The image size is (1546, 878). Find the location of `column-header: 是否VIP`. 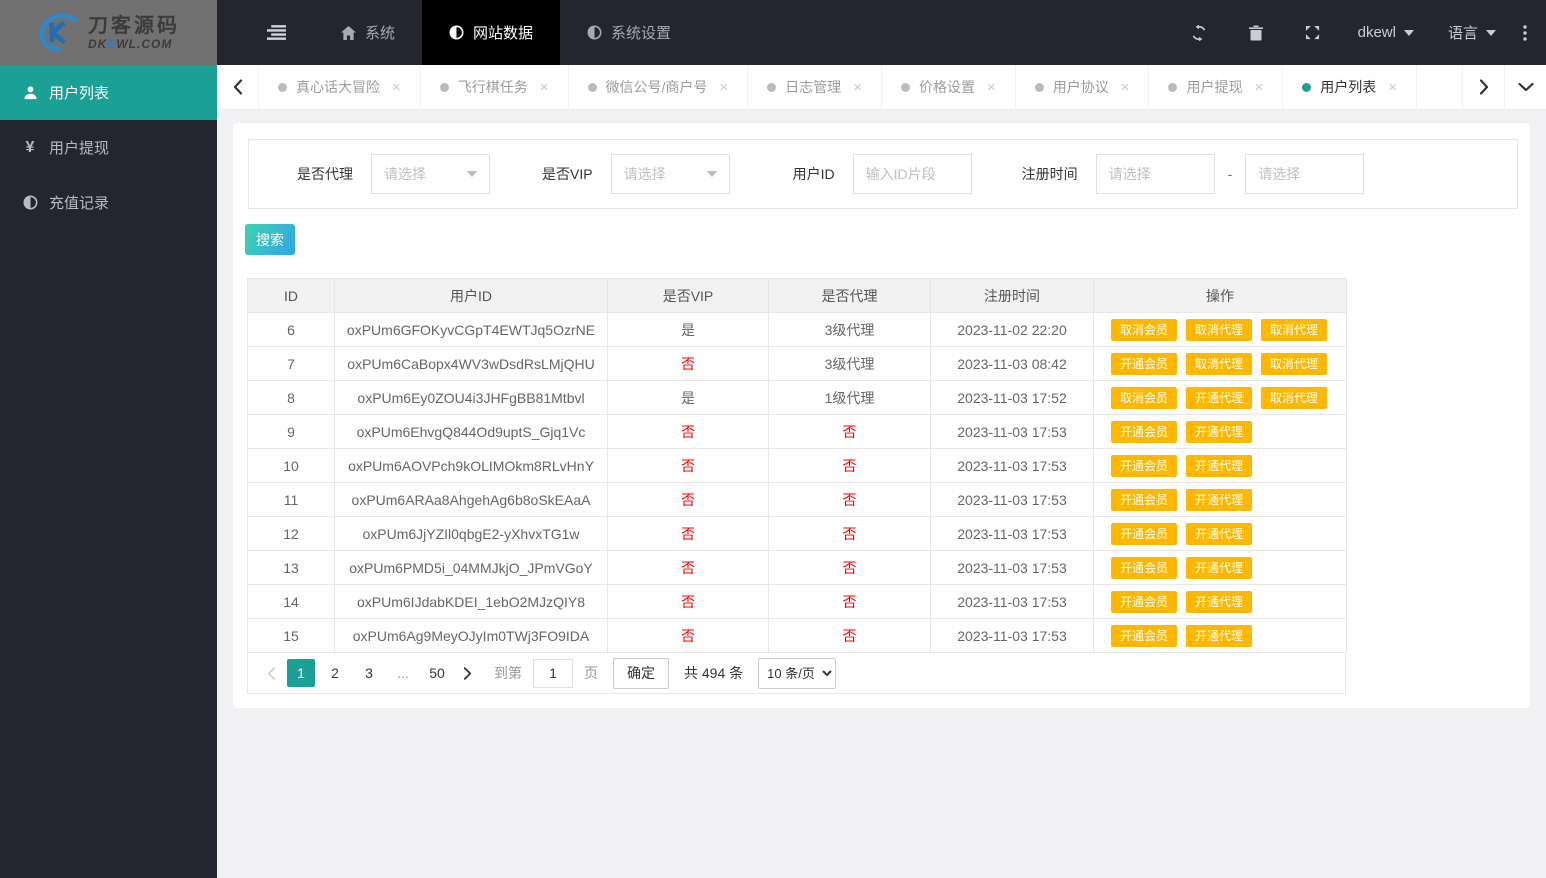

column-header: 是否VIP is located at coordinates (688, 295).